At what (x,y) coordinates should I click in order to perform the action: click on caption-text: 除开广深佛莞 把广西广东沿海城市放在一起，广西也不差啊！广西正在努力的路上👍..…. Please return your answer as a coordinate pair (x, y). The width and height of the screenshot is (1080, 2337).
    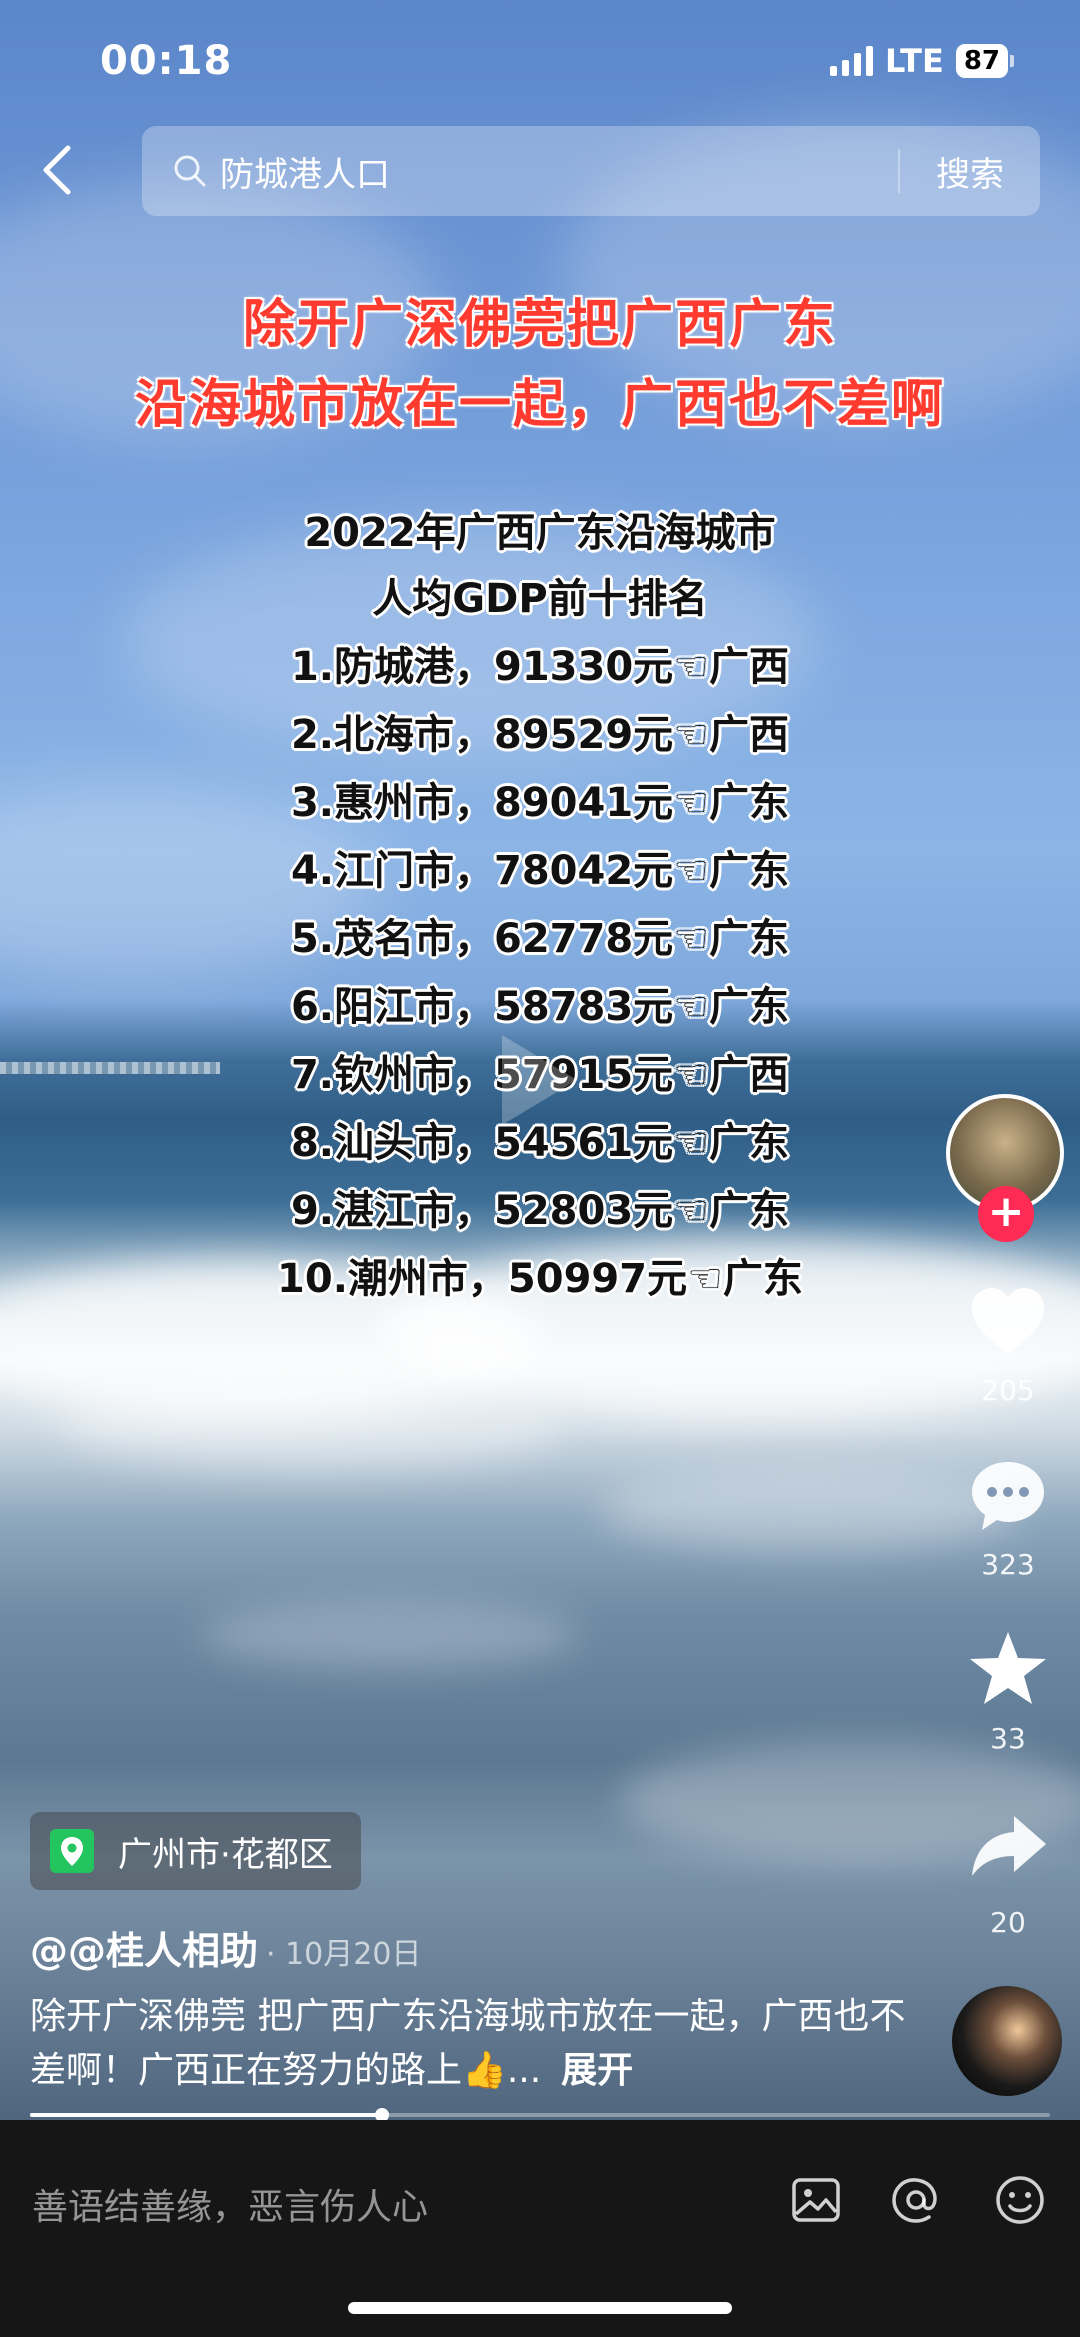
    Looking at the image, I should click on (468, 2043).